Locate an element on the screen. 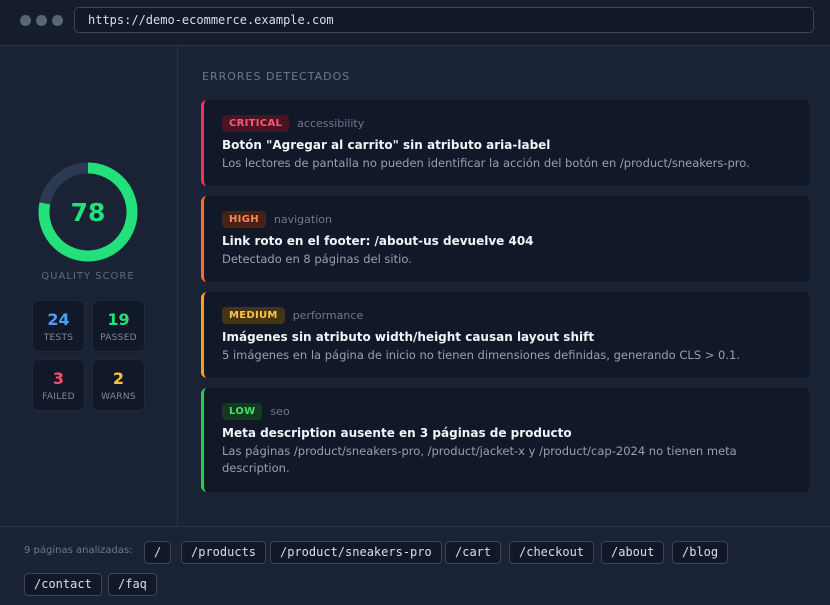 This screenshot has width=830, height=605. severity-badge: HIGH is located at coordinates (244, 219).